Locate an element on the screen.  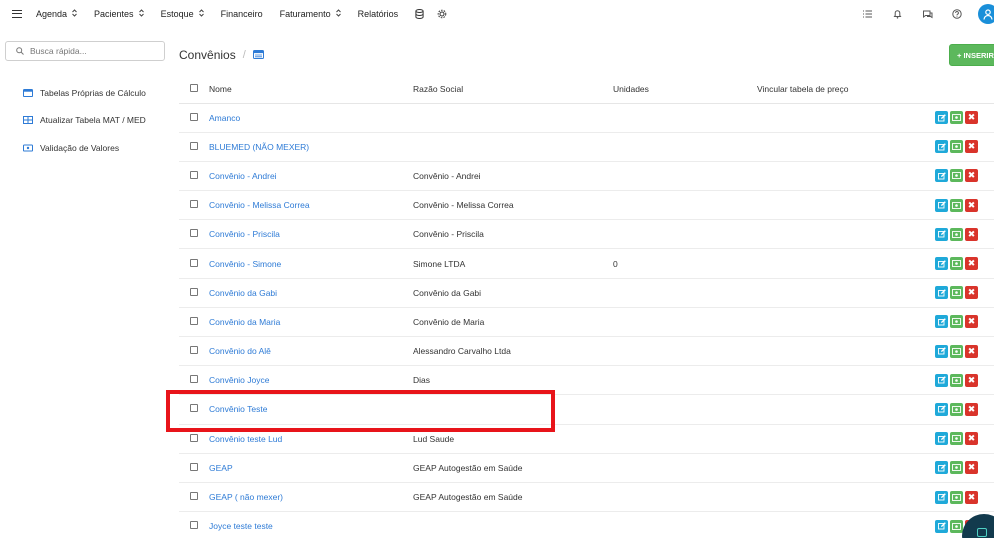
chat-icon is located at coordinates (927, 14).